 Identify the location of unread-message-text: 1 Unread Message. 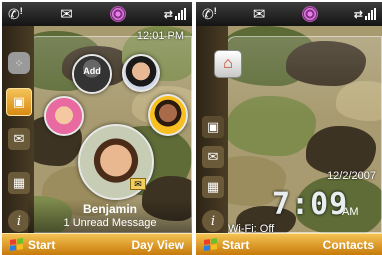
(110, 223).